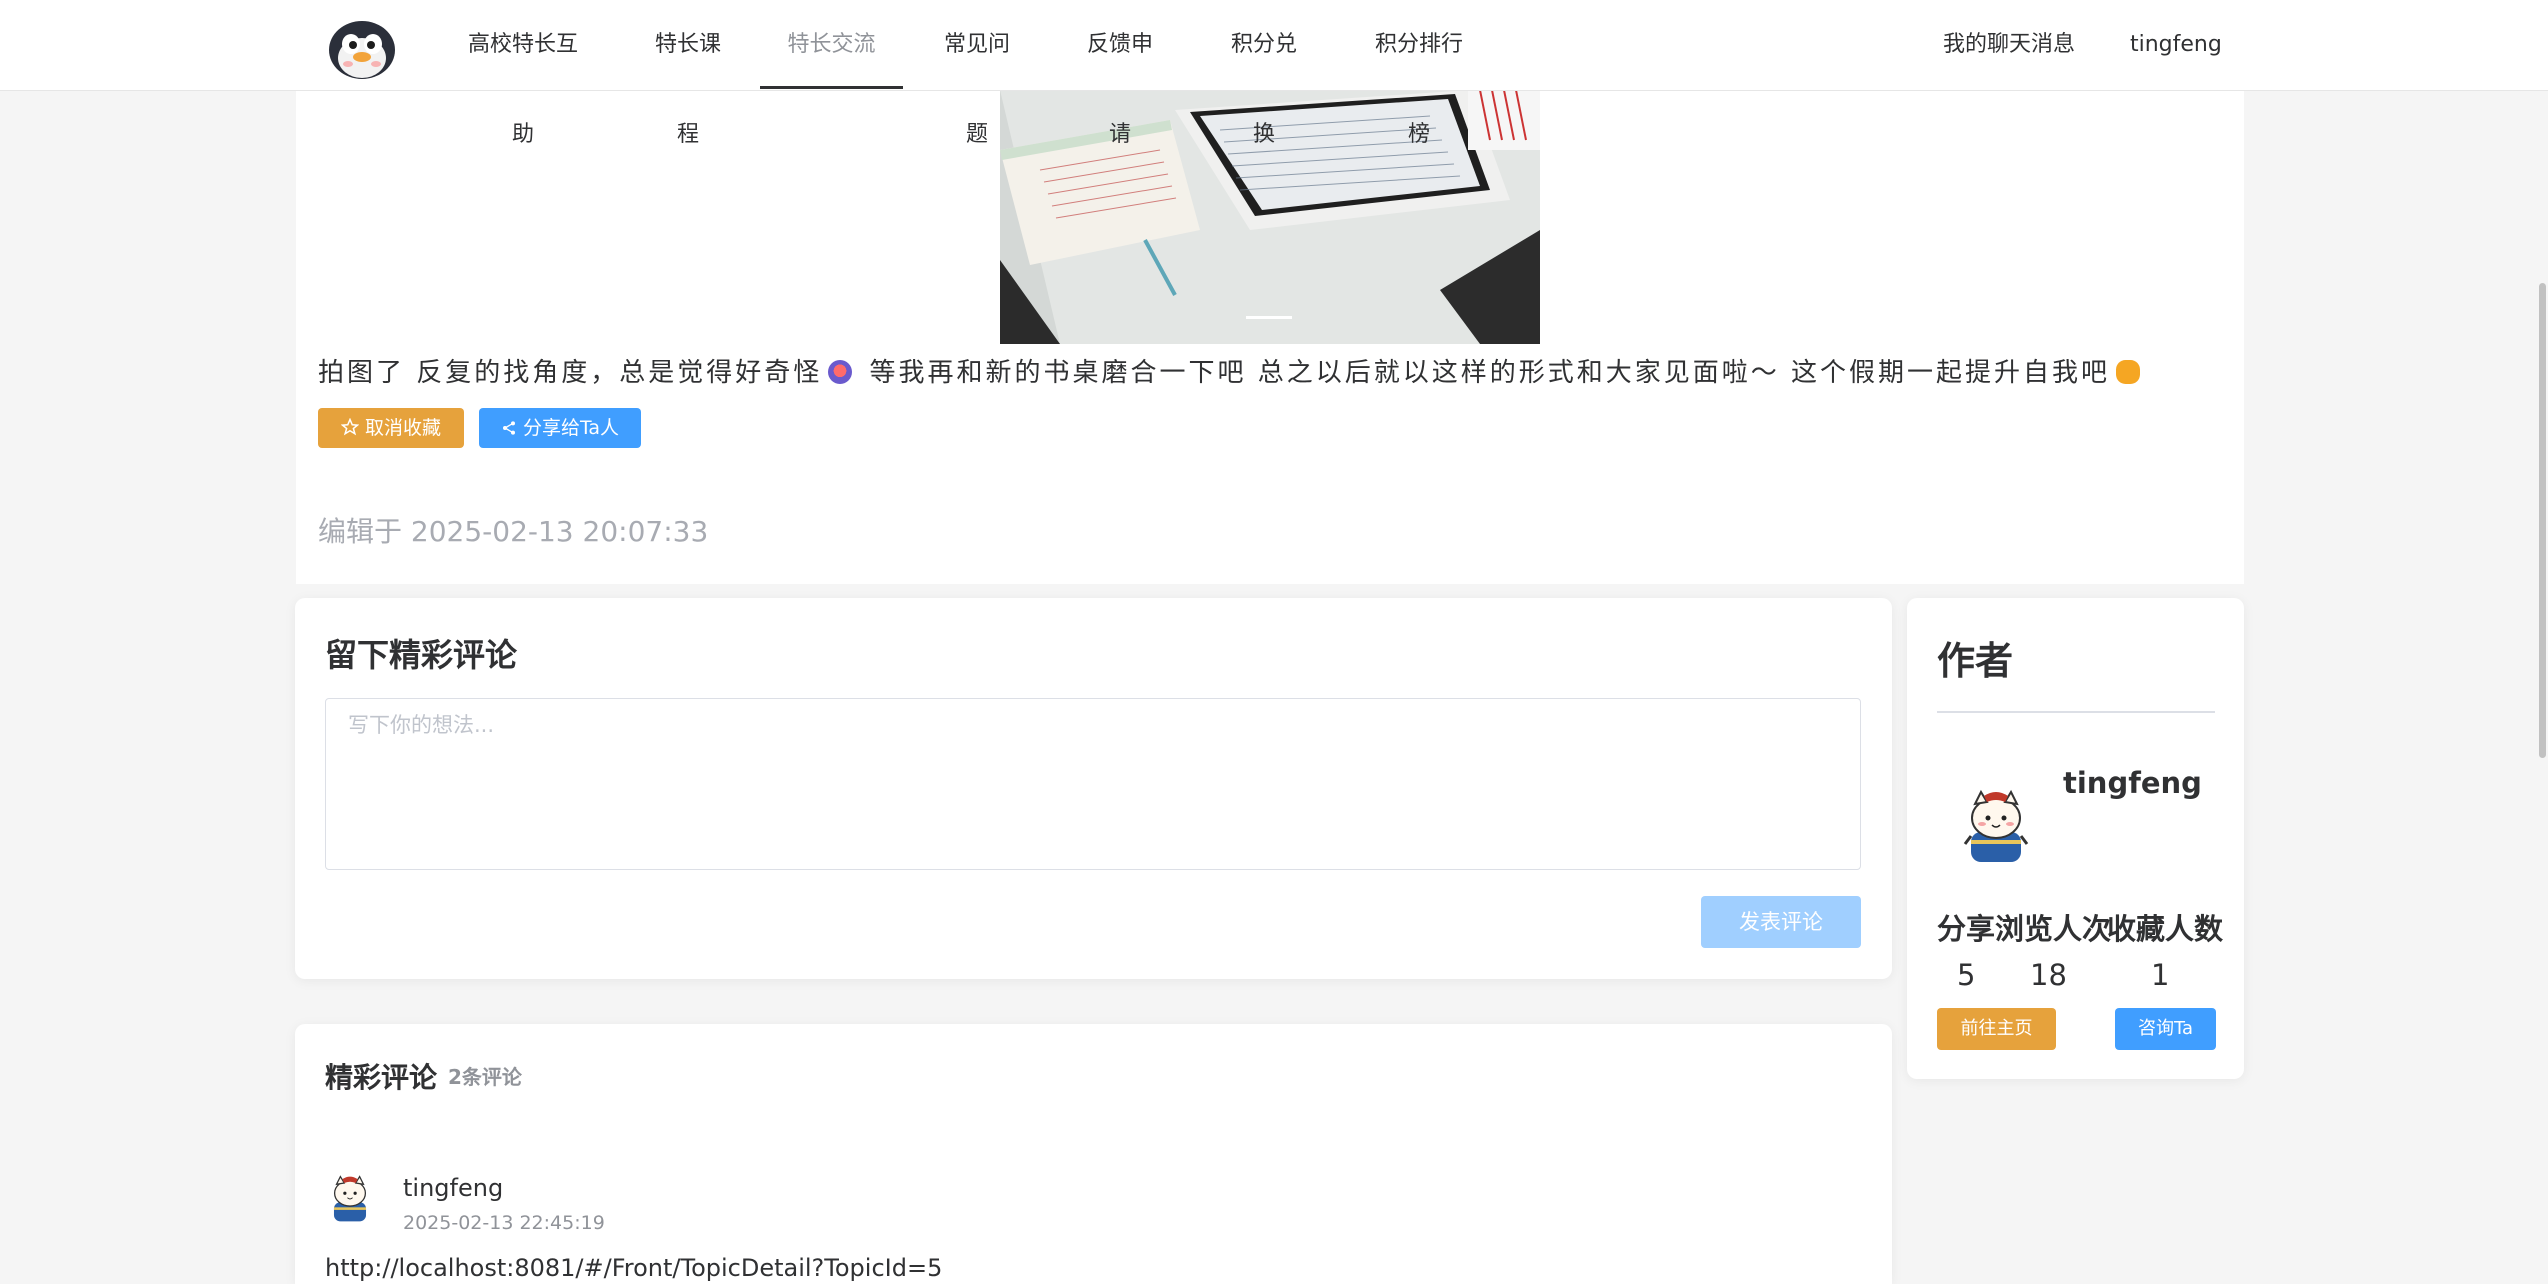  What do you see at coordinates (840, 372) in the screenshot?
I see `surprised-emoji-icon` at bounding box center [840, 372].